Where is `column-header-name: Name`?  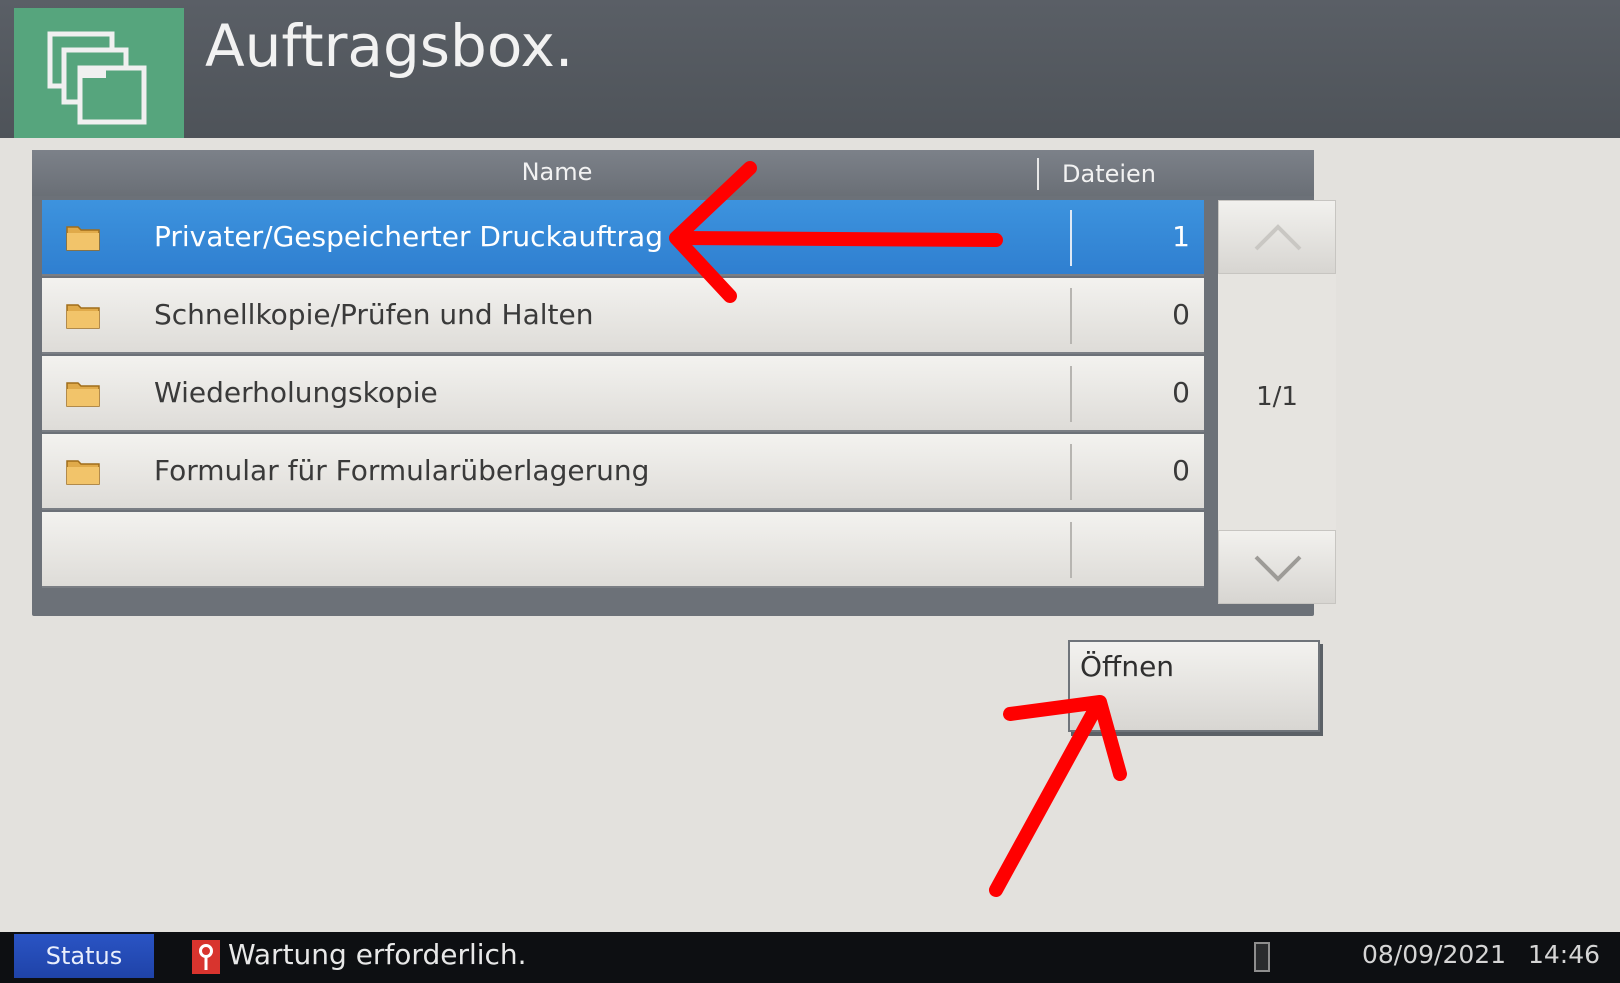
column-header-name: Name is located at coordinates (557, 172).